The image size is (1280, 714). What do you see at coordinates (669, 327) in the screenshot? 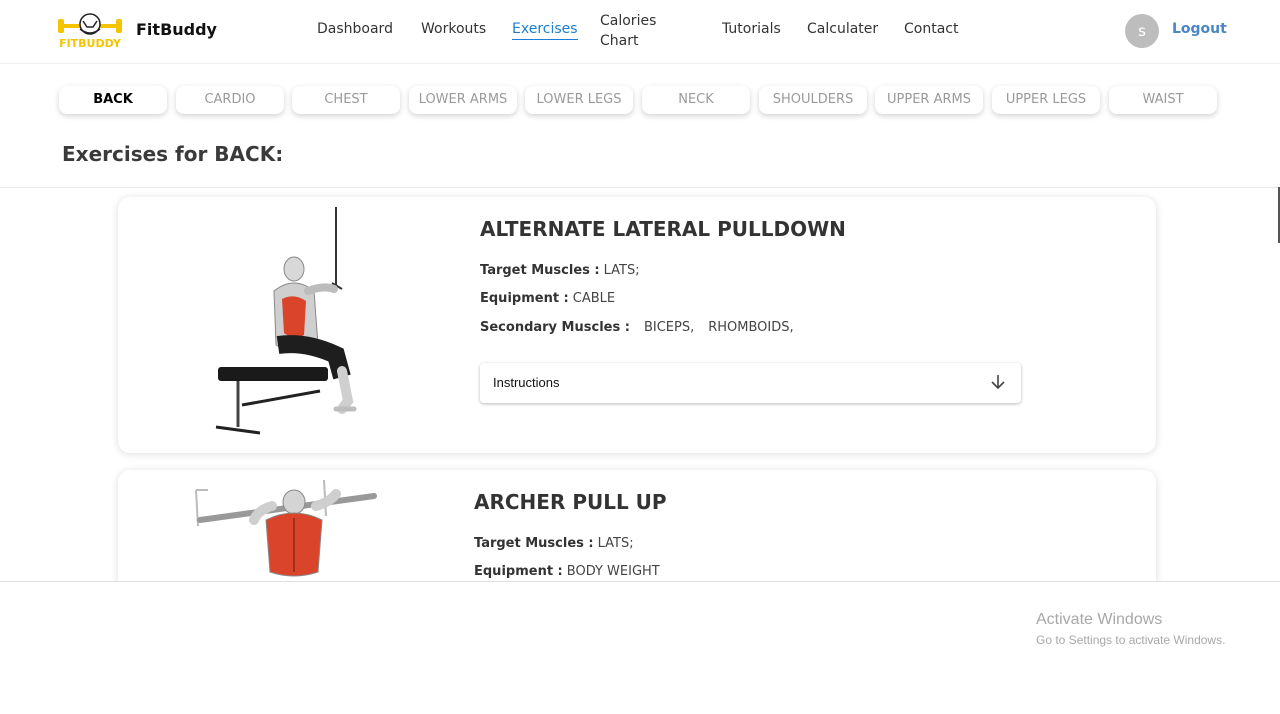
I see `secondary-muscle-value: BICEPS,` at bounding box center [669, 327].